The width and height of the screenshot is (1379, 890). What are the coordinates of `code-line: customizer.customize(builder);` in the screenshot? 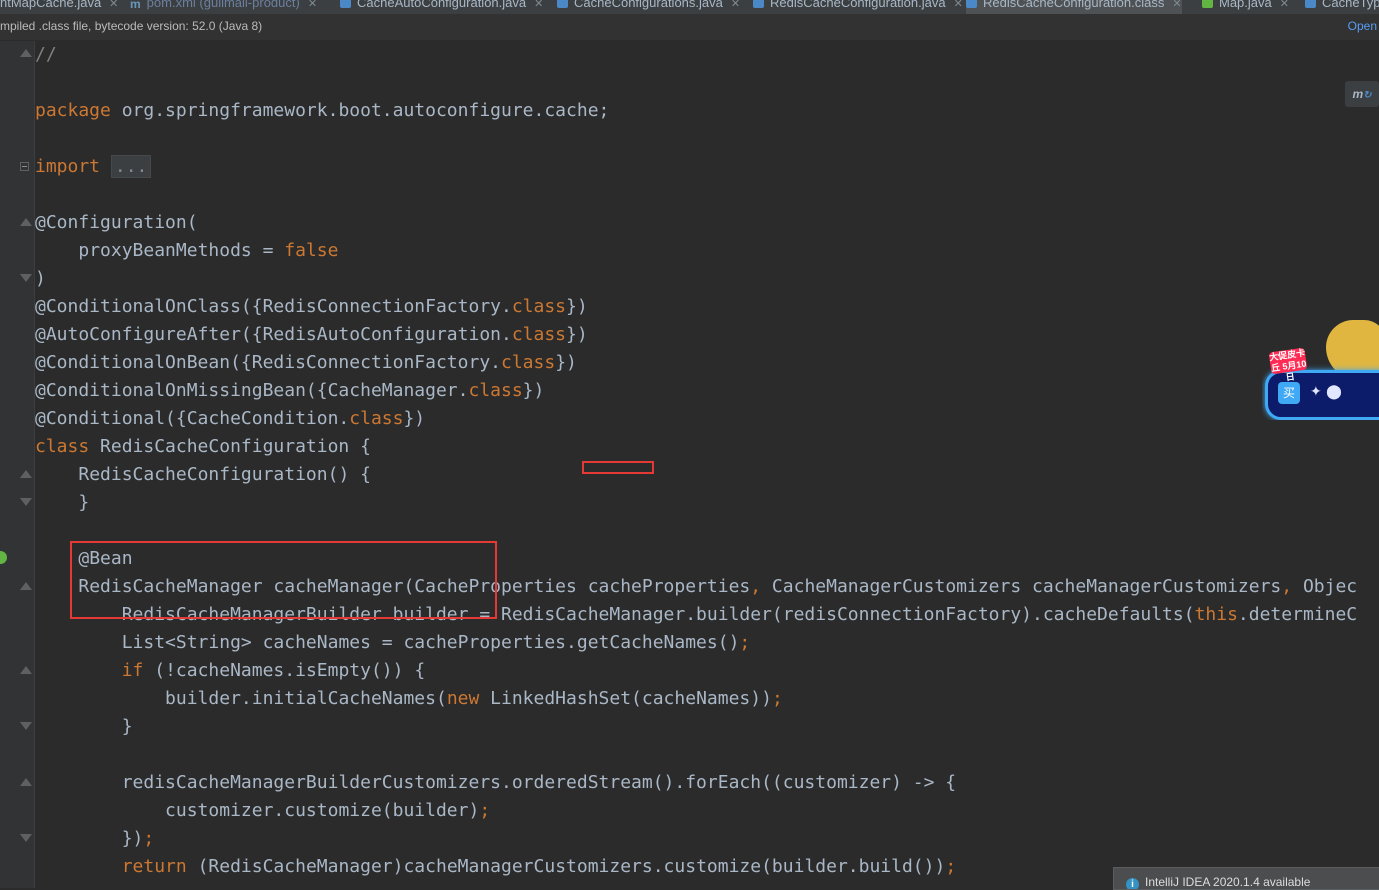 It's located at (262, 811).